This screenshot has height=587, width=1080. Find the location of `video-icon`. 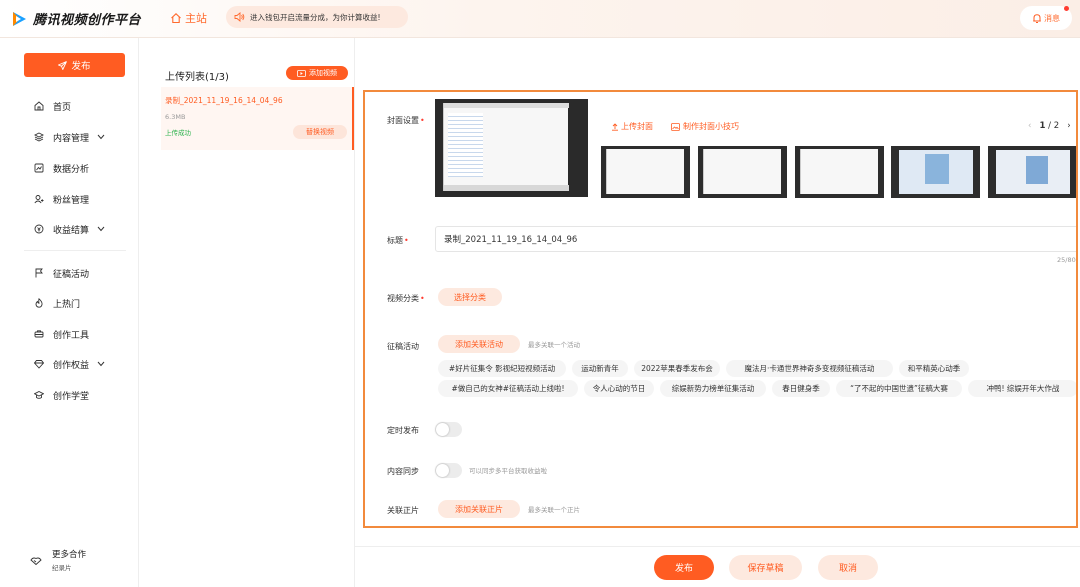

video-icon is located at coordinates (301, 73).